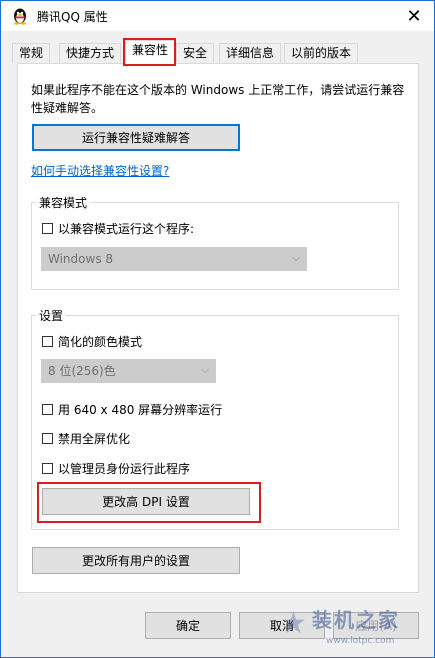 The width and height of the screenshot is (435, 658). What do you see at coordinates (136, 137) in the screenshot?
I see `troubleshoot-button: 运行兼容性疑难解答` at bounding box center [136, 137].